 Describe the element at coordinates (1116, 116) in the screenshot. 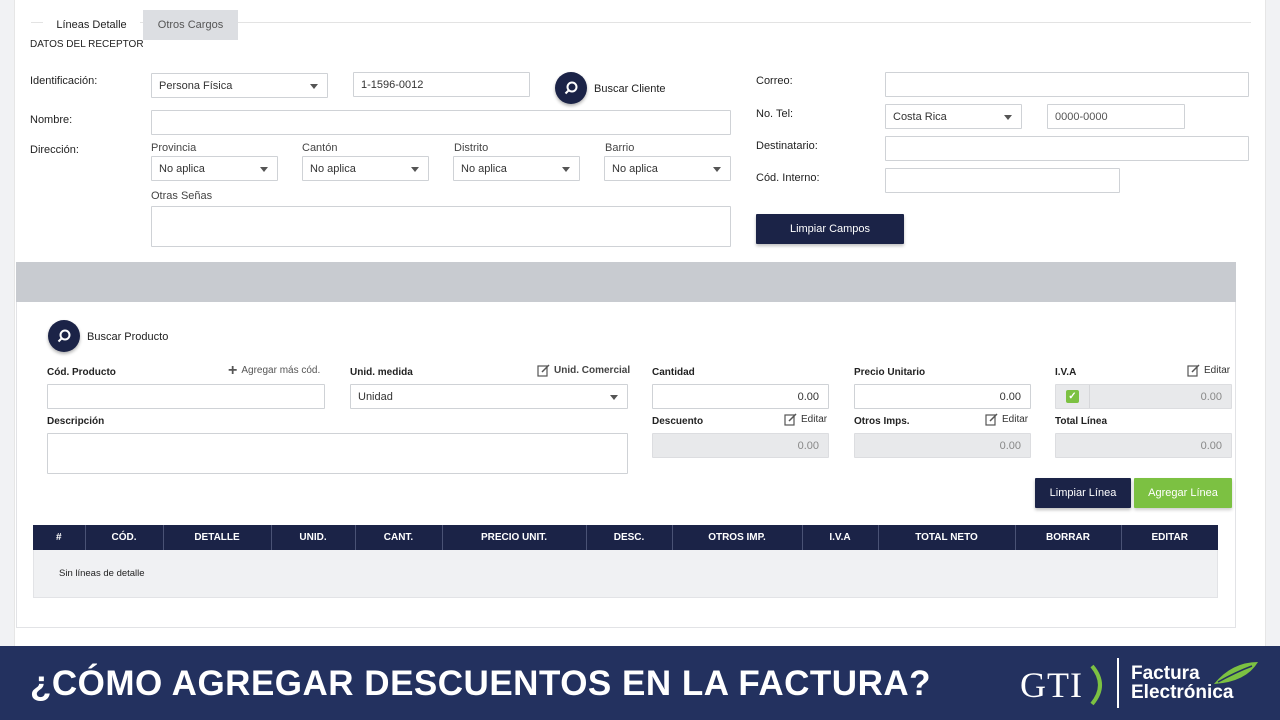

I see `tel-input: 0000-0000` at that location.